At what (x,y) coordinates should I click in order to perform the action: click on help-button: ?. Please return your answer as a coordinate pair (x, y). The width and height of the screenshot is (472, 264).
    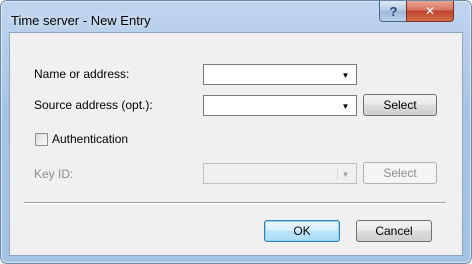
    Looking at the image, I should click on (393, 11).